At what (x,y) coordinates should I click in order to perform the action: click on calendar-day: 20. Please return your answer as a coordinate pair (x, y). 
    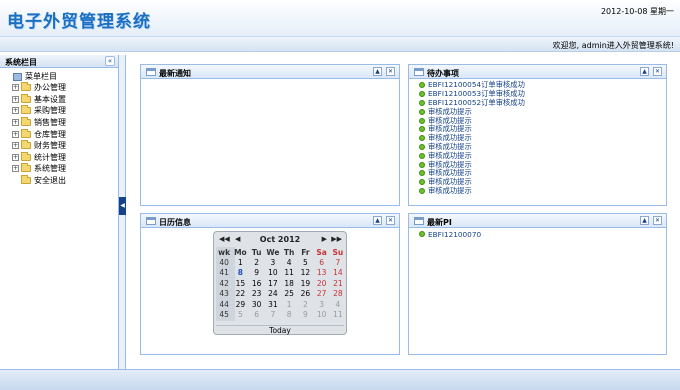
    Looking at the image, I should click on (322, 283).